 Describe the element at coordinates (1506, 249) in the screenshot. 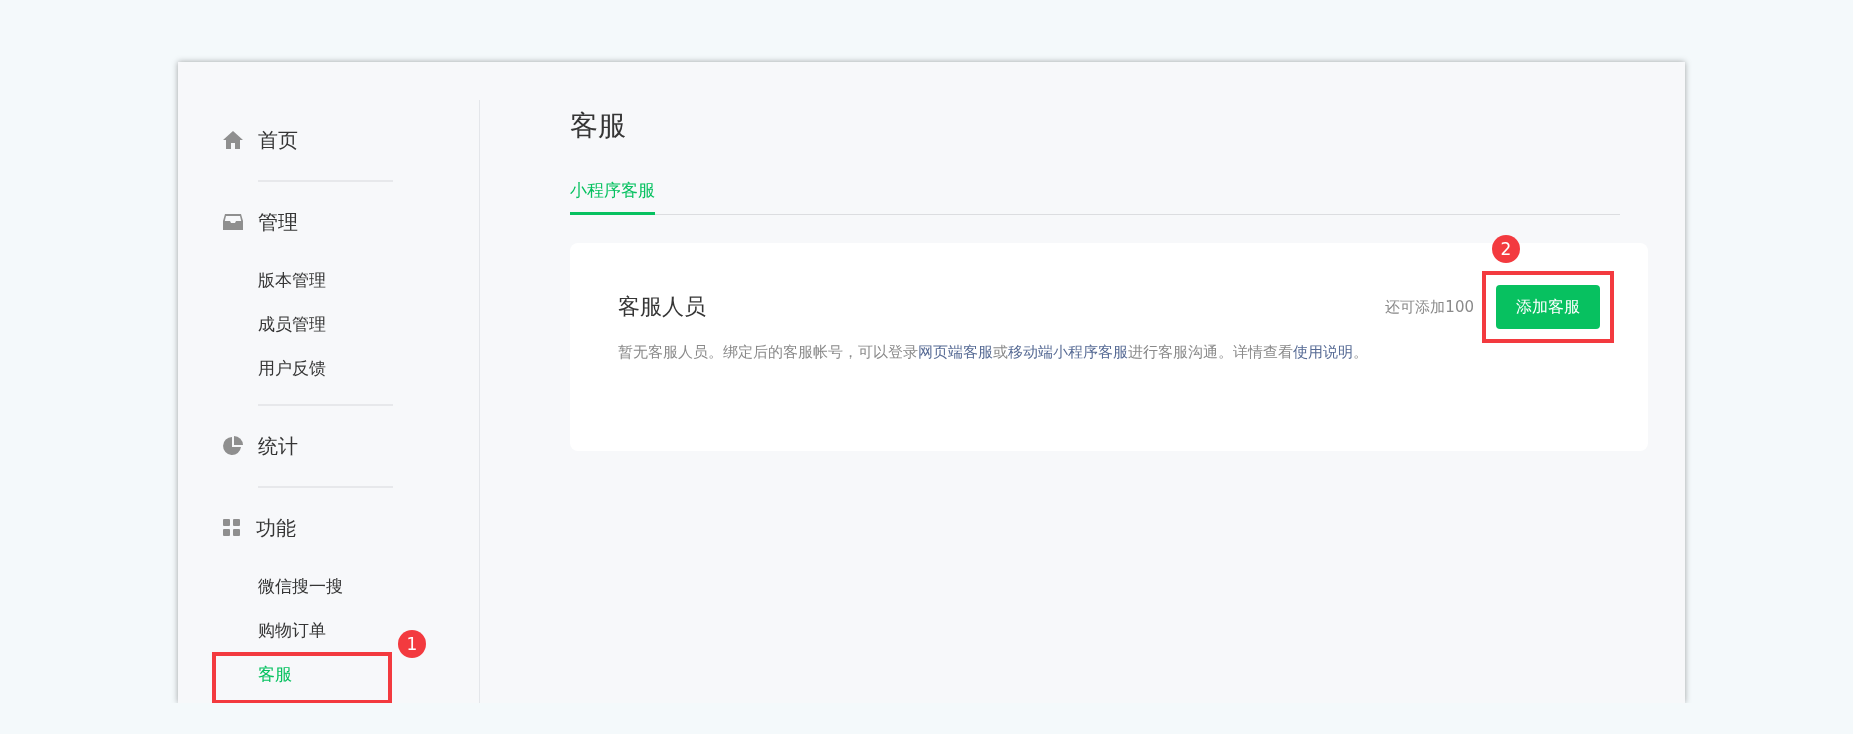

I see `step-badge: 2` at that location.